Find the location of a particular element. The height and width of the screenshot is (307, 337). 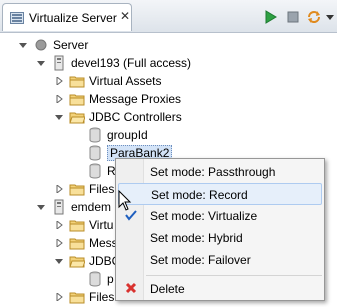

view-toolbar: Virtualize Server ✕ is located at coordinates (168, 16).